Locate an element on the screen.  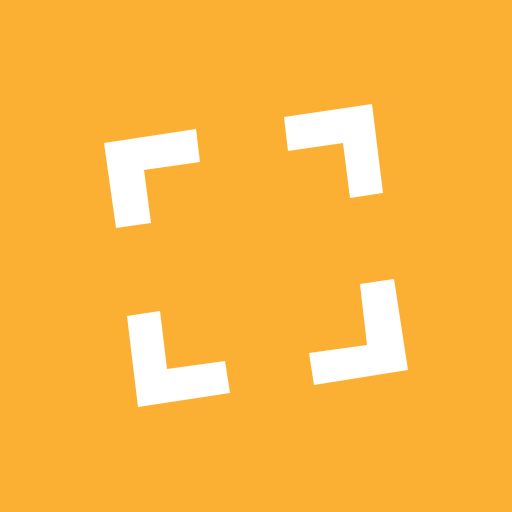
corner-bottom-left-icon is located at coordinates (178, 359).